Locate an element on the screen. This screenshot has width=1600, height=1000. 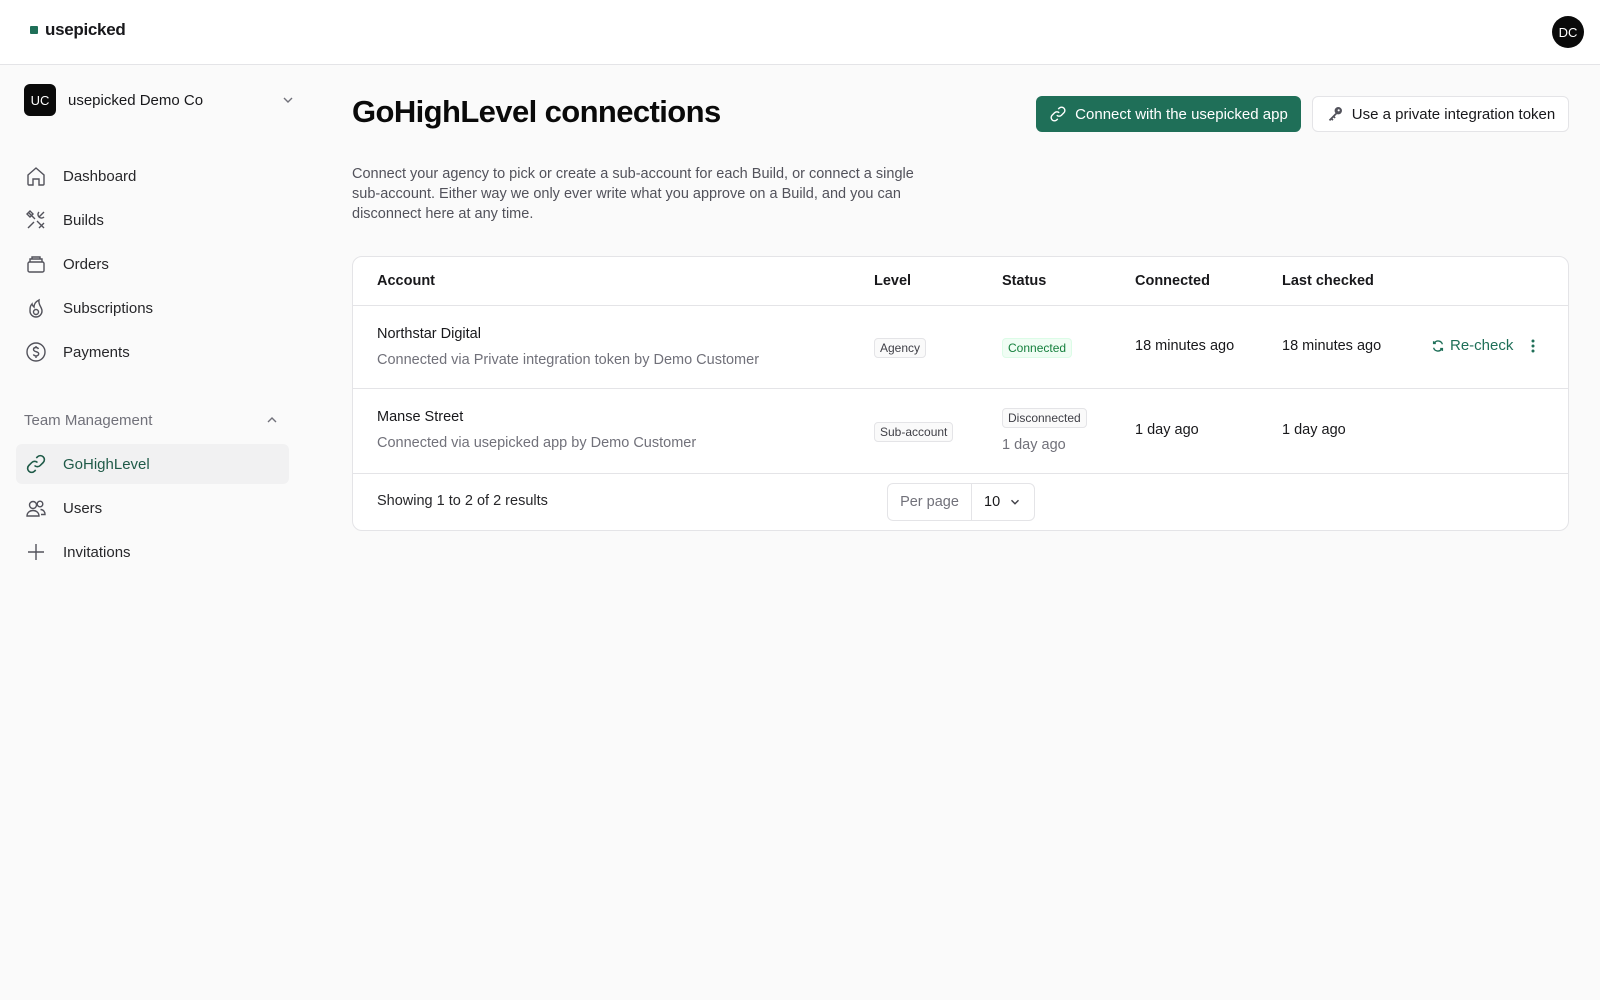
sidebar-item-label: Users is located at coordinates (83, 508).